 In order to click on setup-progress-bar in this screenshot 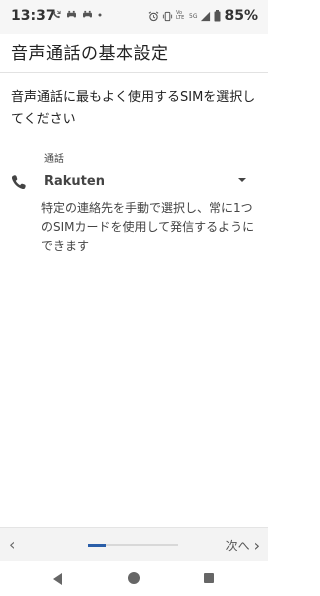, I will do `click(133, 545)`.